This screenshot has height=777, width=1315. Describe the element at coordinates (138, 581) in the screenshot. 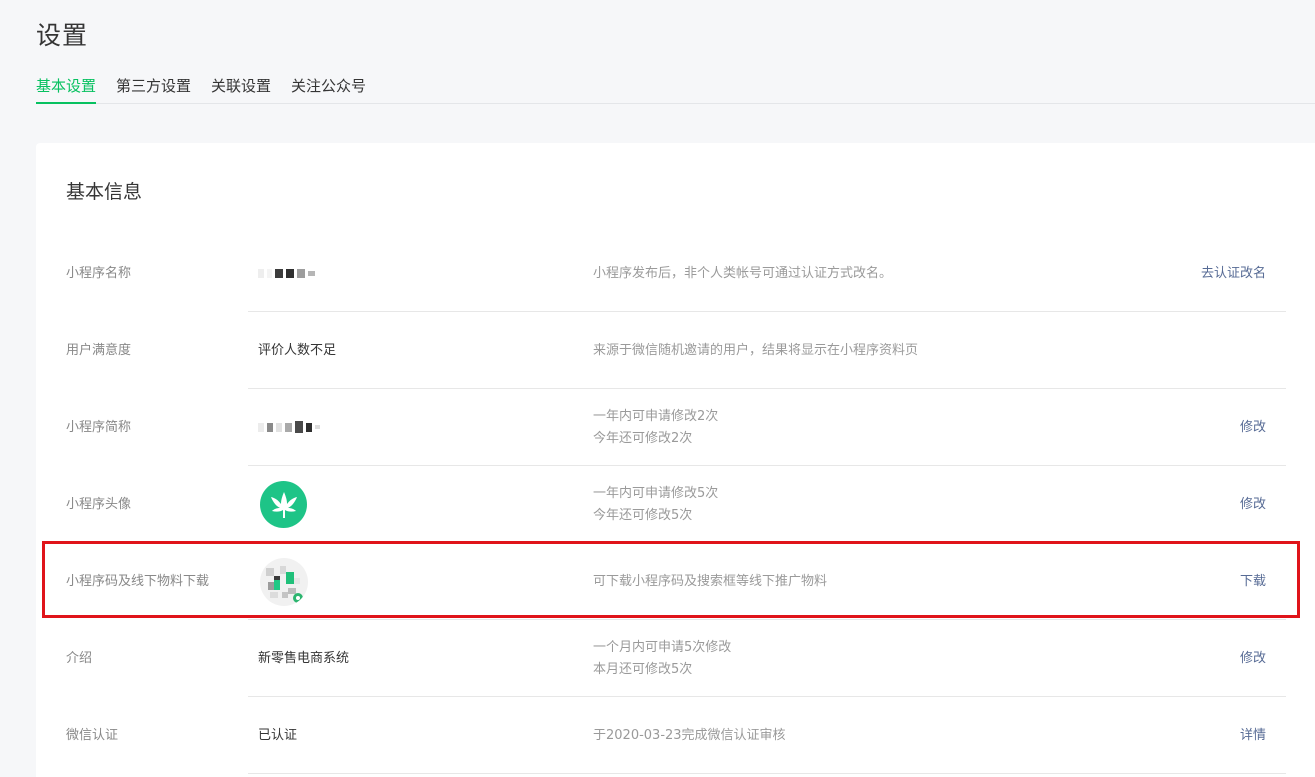

I see `row-label: 小程序码及线下物料下载` at that location.